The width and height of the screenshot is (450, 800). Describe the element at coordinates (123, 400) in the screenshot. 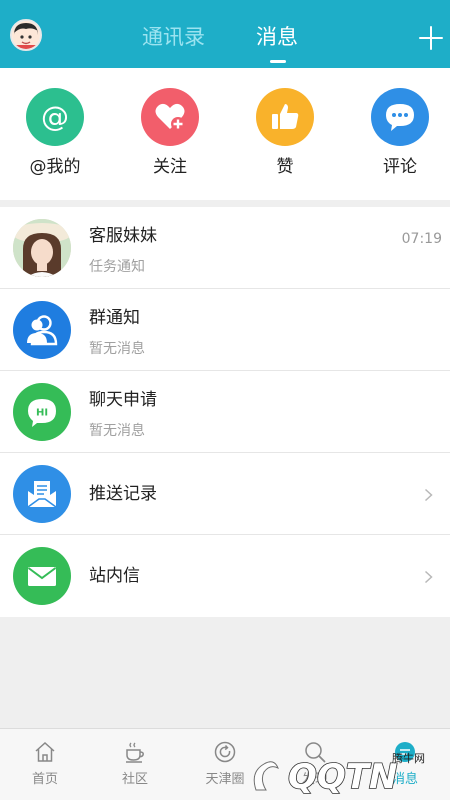

I see `list-item-title: 聊天申请` at that location.